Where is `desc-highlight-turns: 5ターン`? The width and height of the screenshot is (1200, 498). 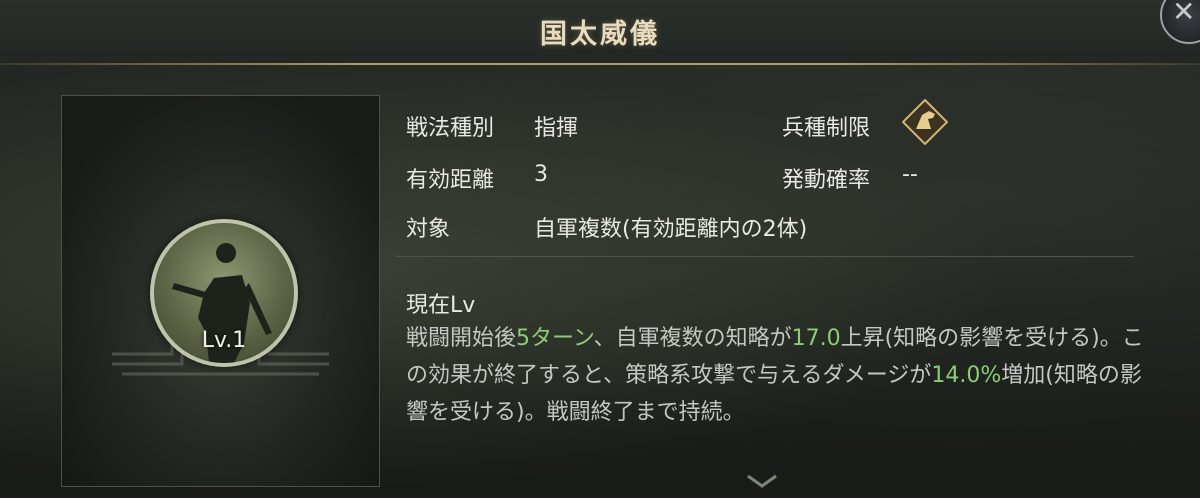
desc-highlight-turns: 5ターン is located at coordinates (555, 338).